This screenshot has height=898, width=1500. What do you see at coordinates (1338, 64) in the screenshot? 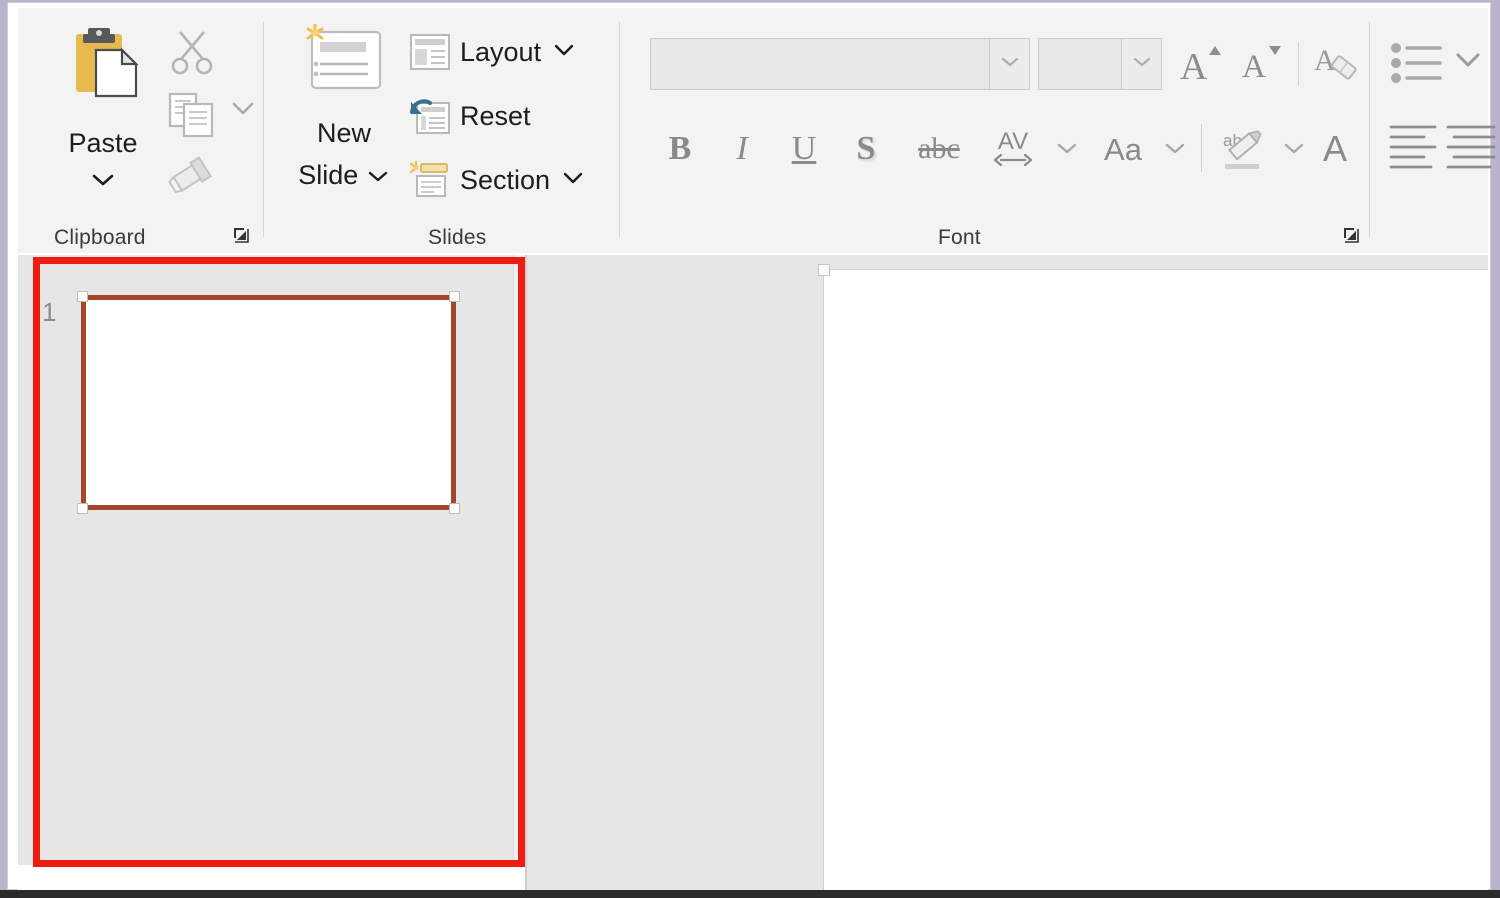
I see `clear-formatting-icon: A` at bounding box center [1338, 64].